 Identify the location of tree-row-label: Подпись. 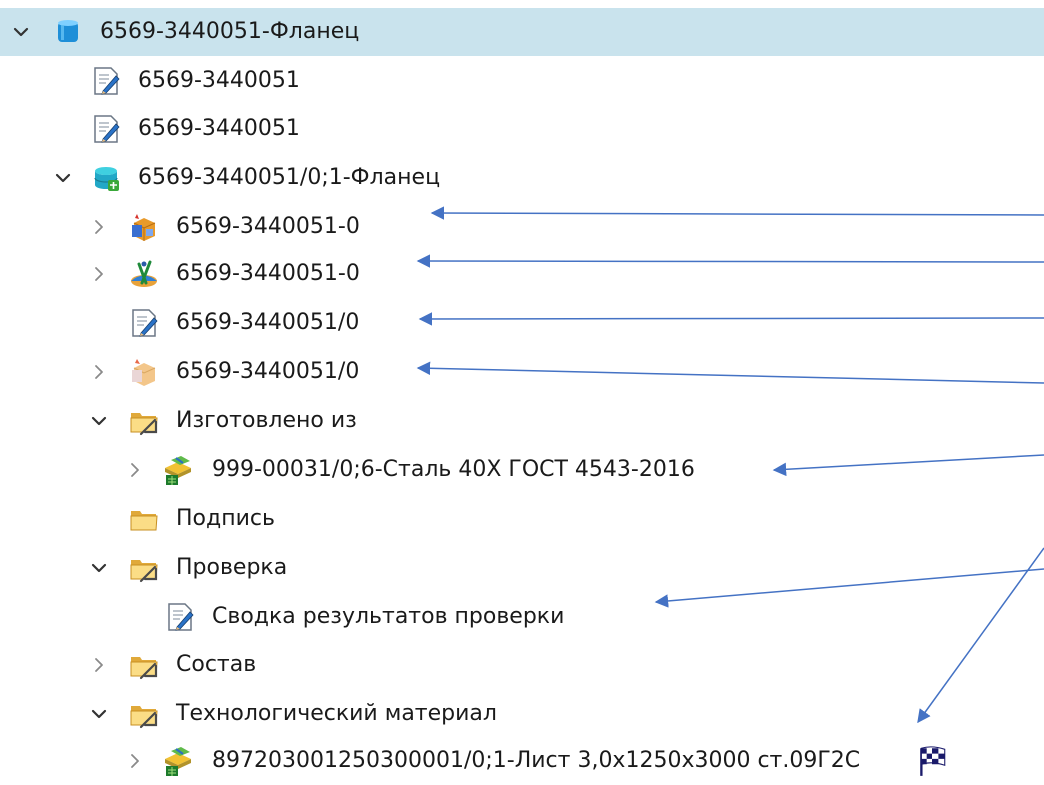
(225, 518).